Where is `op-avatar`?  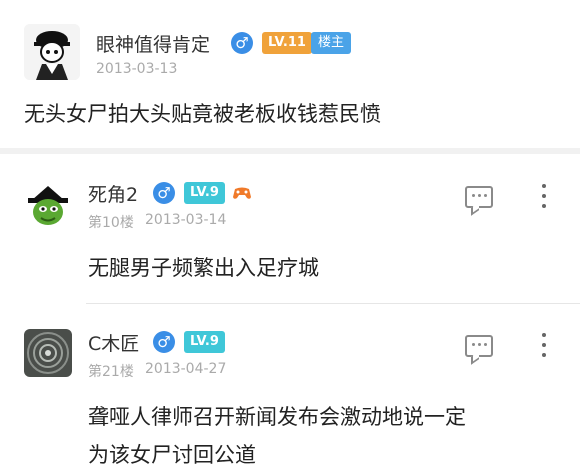 op-avatar is located at coordinates (52, 52).